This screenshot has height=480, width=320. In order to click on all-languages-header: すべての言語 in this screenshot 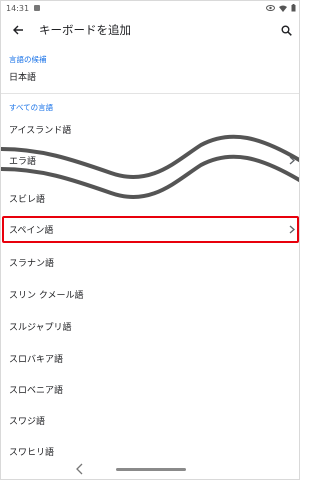, I will do `click(31, 107)`.